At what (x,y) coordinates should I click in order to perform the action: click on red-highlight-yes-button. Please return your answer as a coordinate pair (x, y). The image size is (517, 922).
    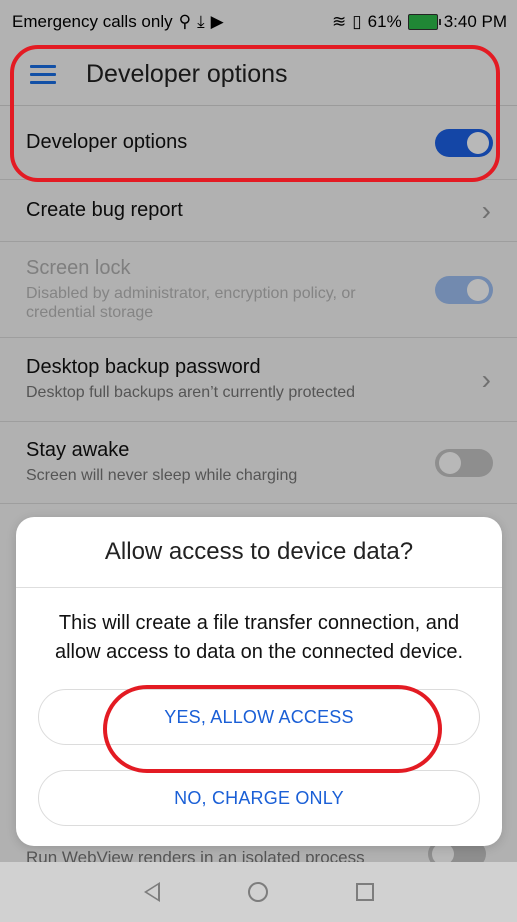
    Looking at the image, I should click on (272, 729).